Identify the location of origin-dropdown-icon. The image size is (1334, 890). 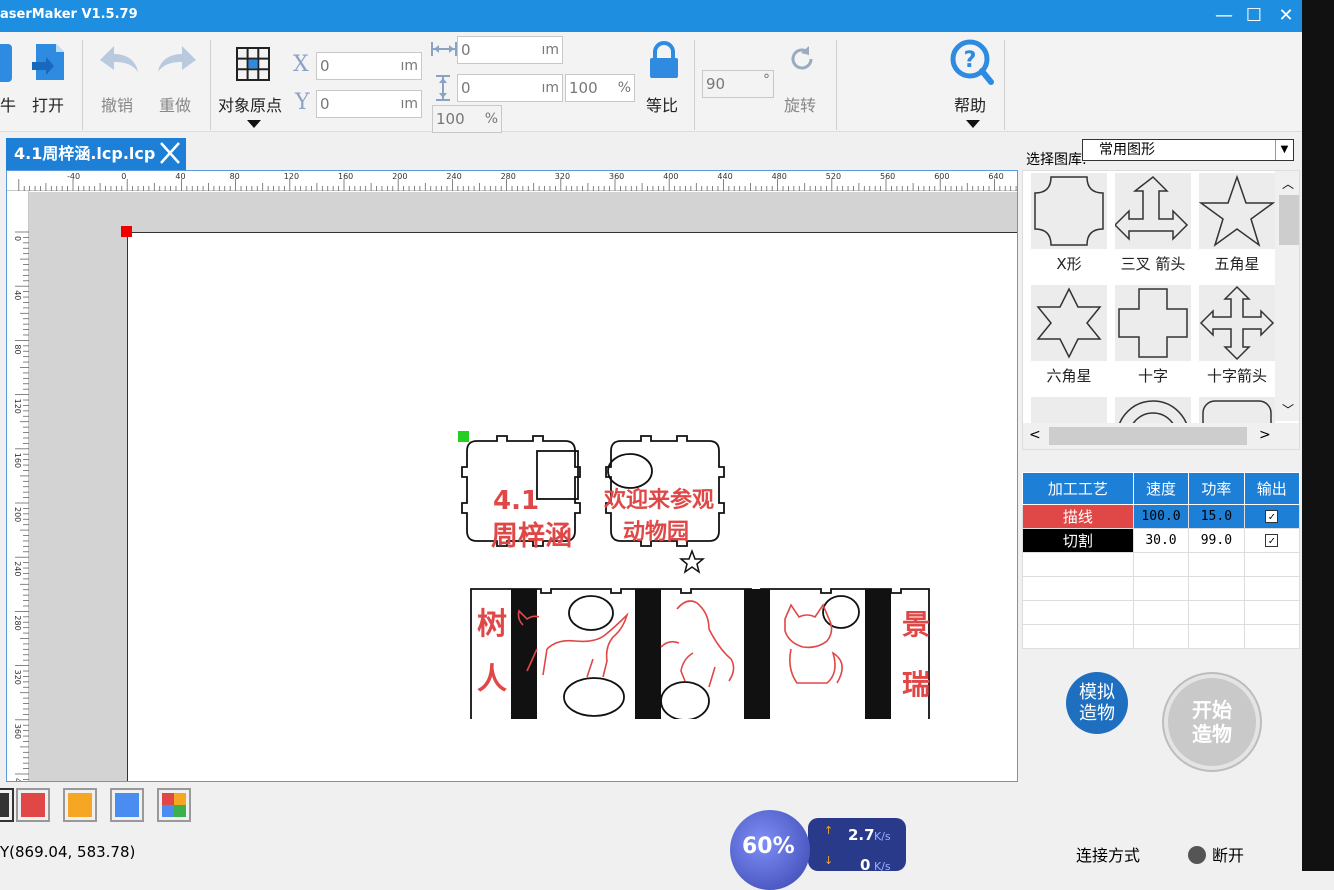
(254, 124).